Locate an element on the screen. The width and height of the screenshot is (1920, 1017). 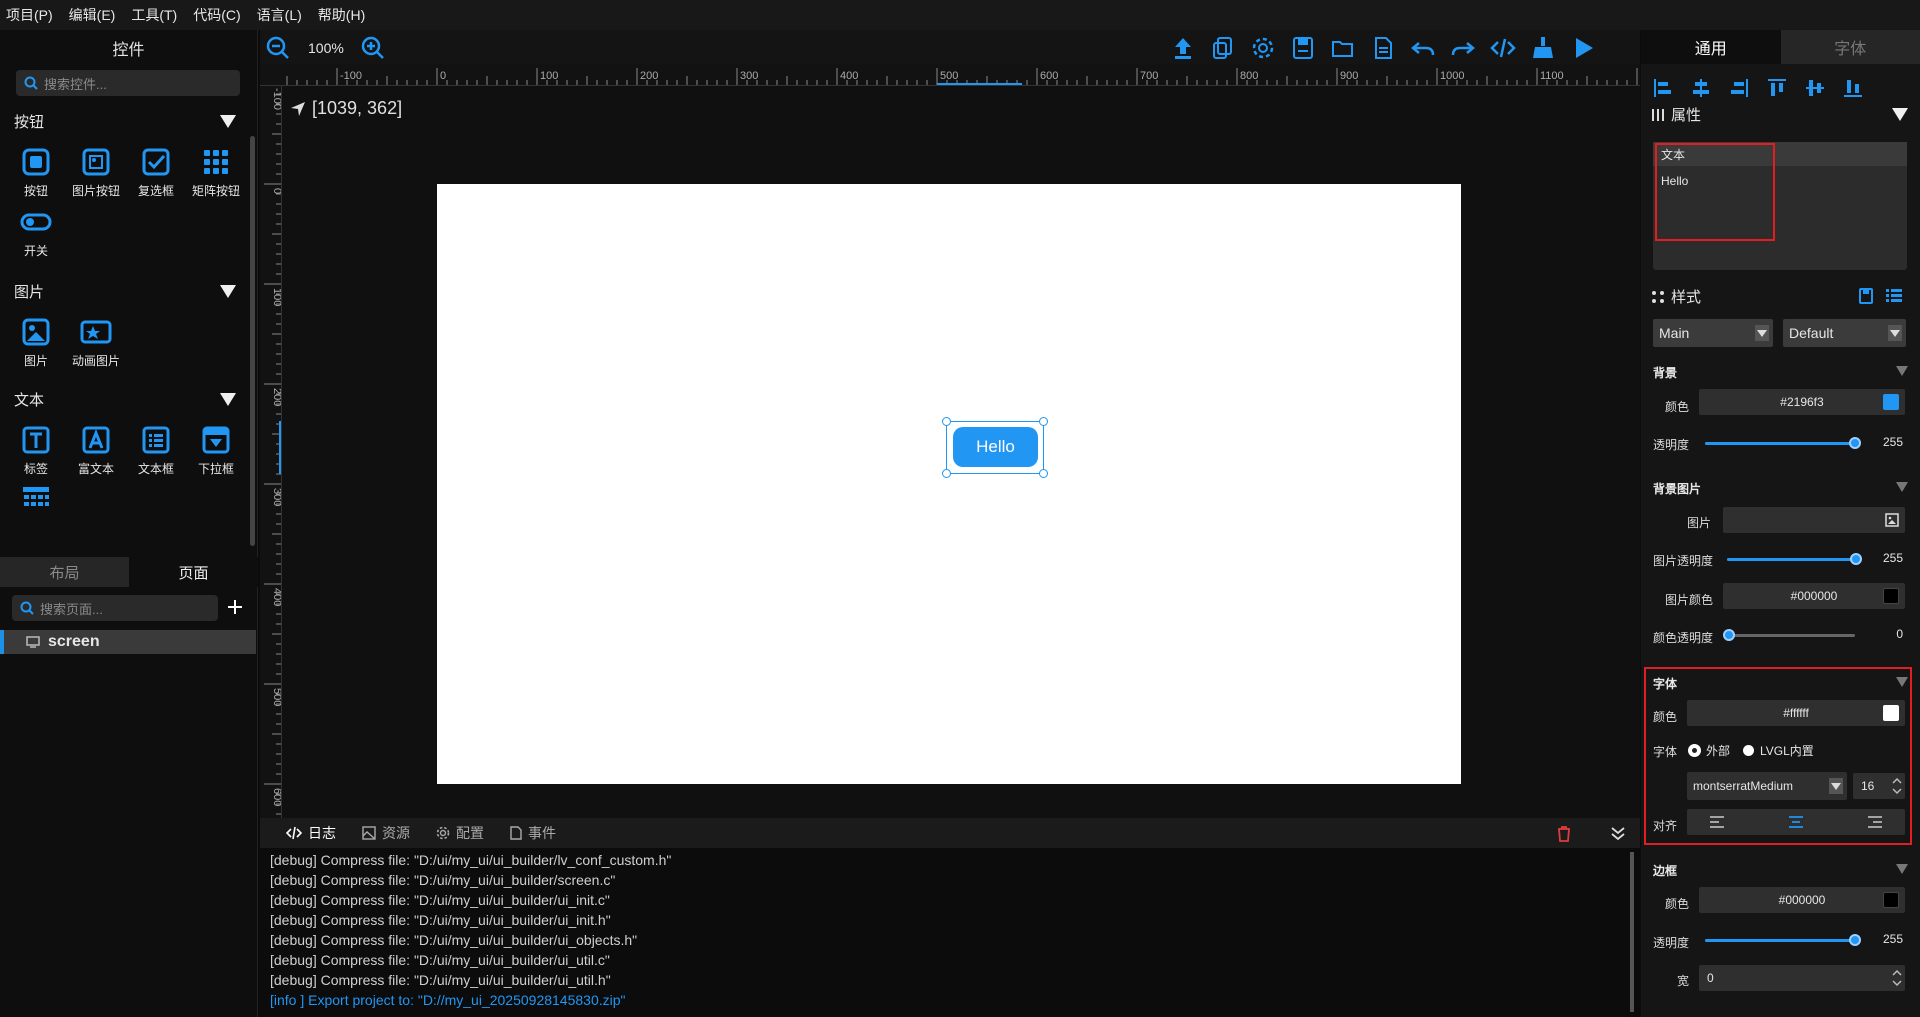
tab-resources: 资源 is located at coordinates (386, 833).